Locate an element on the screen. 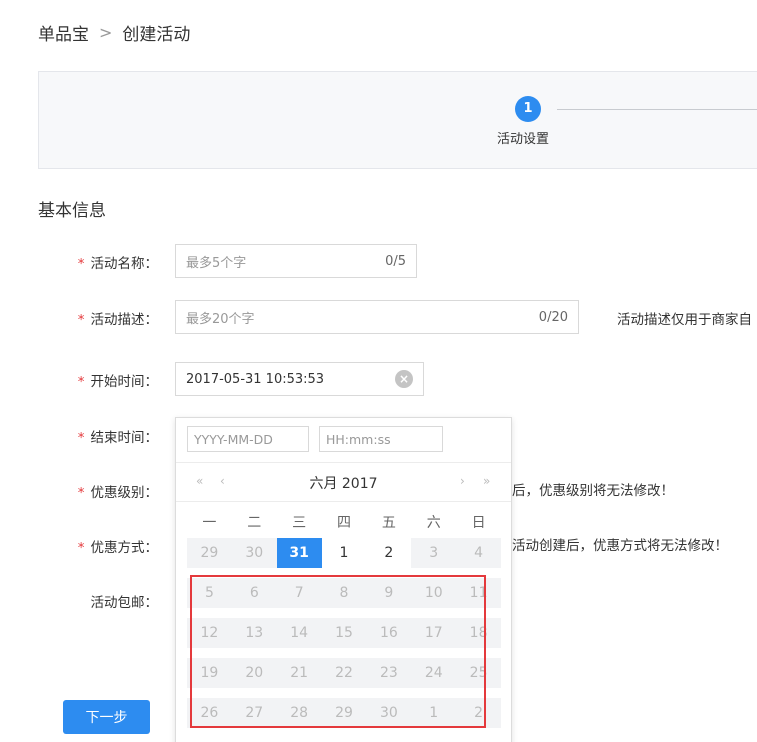 This screenshot has width=757, height=742. calendar-day: 22 is located at coordinates (344, 673).